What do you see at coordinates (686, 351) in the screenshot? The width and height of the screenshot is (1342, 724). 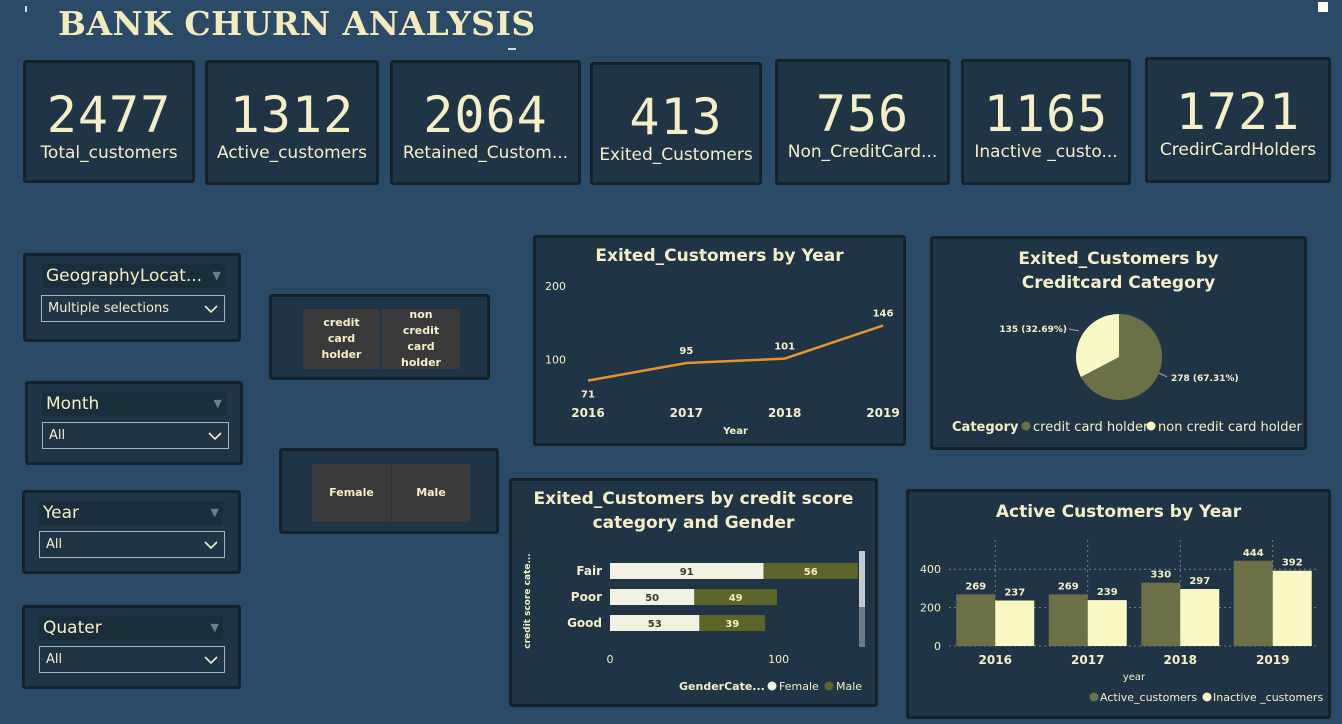 I see `data-label: 95` at bounding box center [686, 351].